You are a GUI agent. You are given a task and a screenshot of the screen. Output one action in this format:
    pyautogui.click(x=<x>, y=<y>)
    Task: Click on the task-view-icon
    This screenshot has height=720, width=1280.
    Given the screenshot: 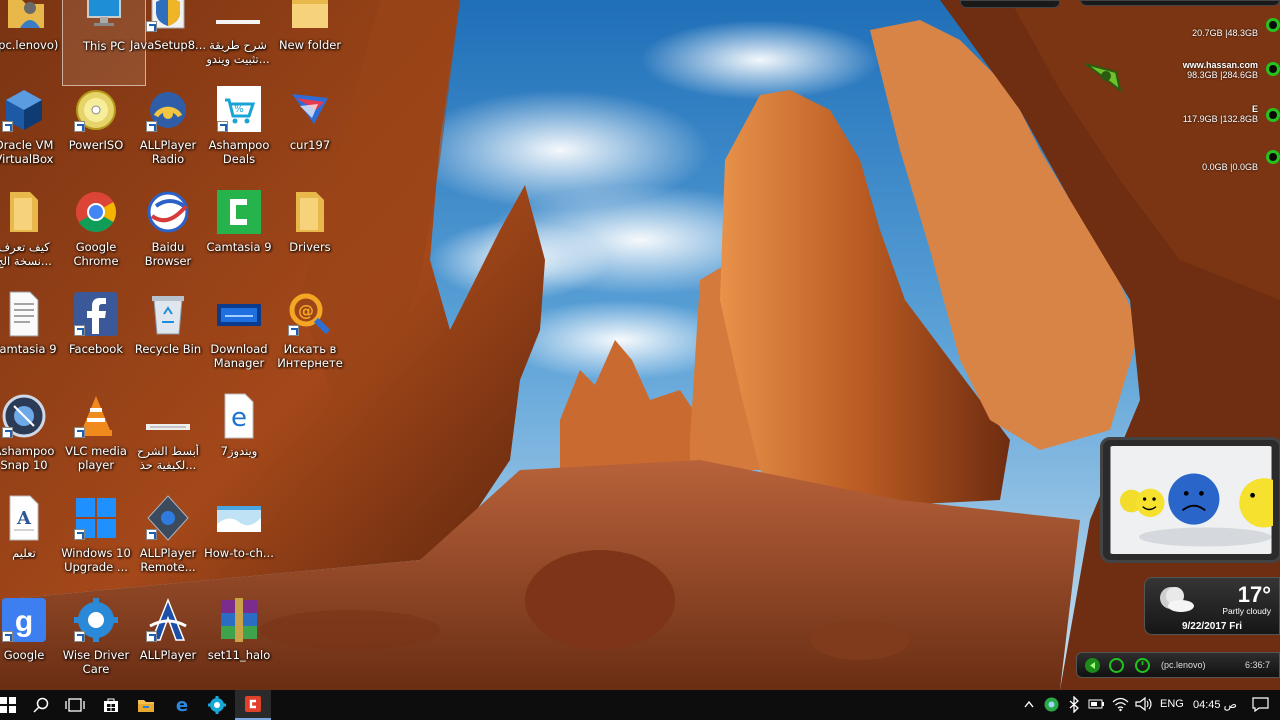 What is the action you would take?
    pyautogui.click(x=75, y=705)
    